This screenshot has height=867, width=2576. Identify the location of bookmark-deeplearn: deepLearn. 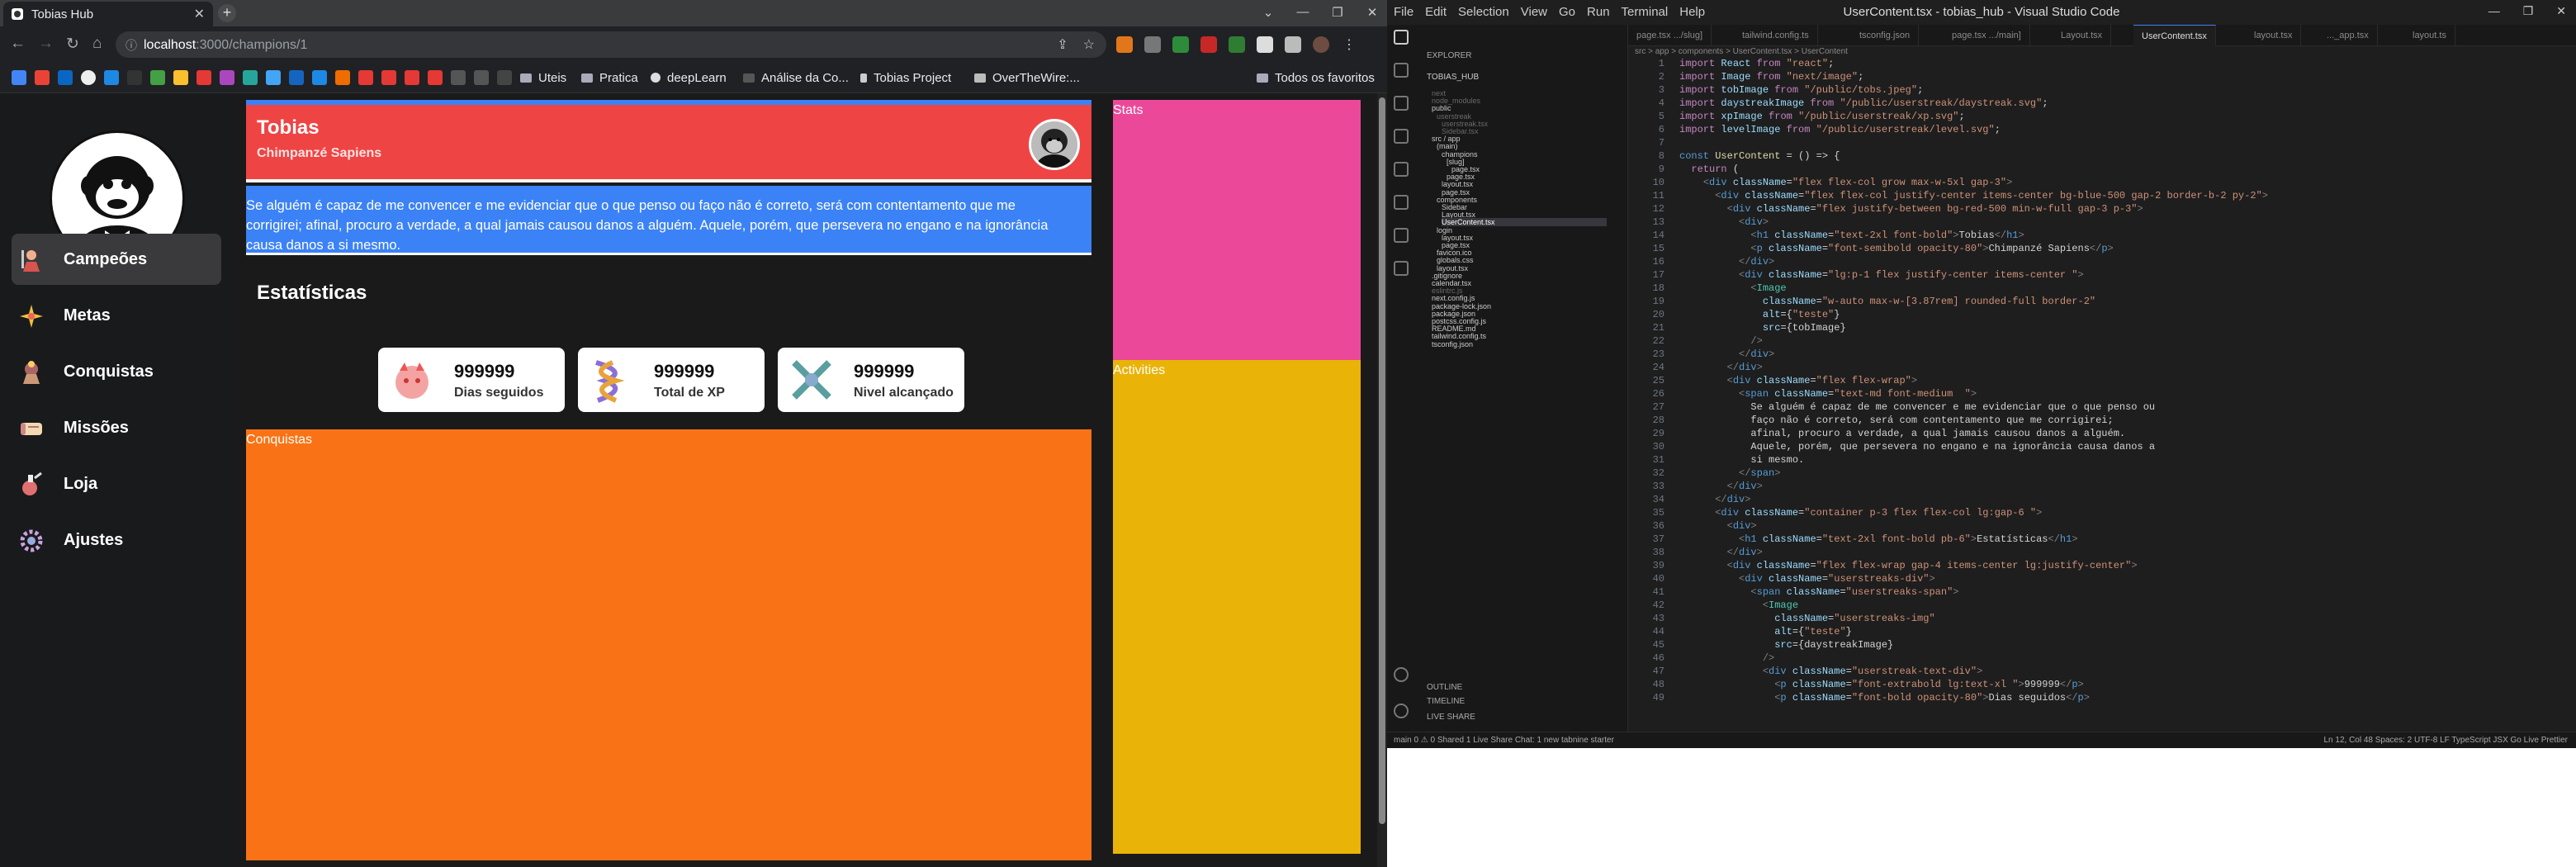
(689, 78).